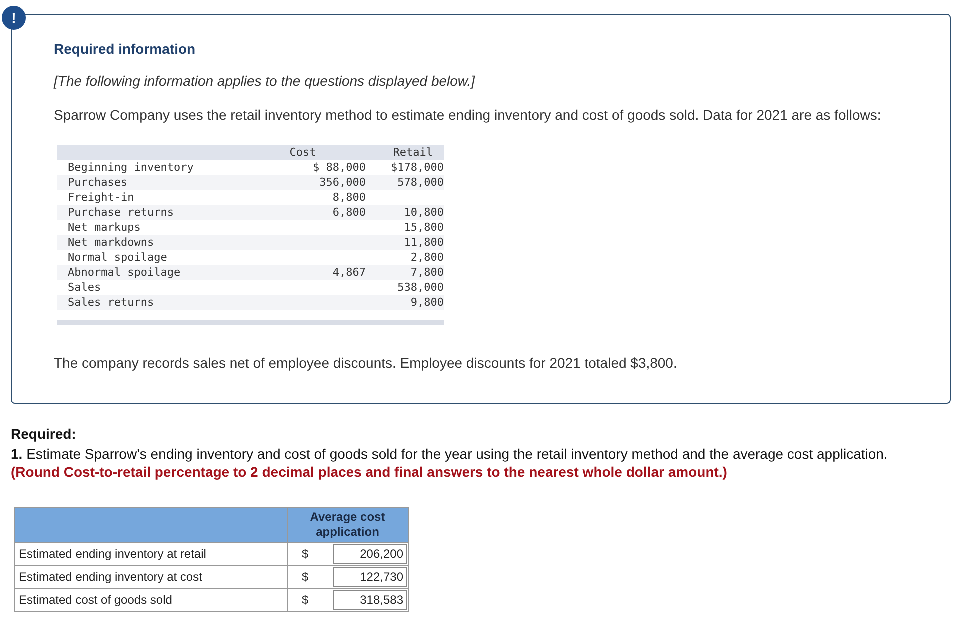  What do you see at coordinates (420, 287) in the screenshot?
I see `retail-value: 538,000` at bounding box center [420, 287].